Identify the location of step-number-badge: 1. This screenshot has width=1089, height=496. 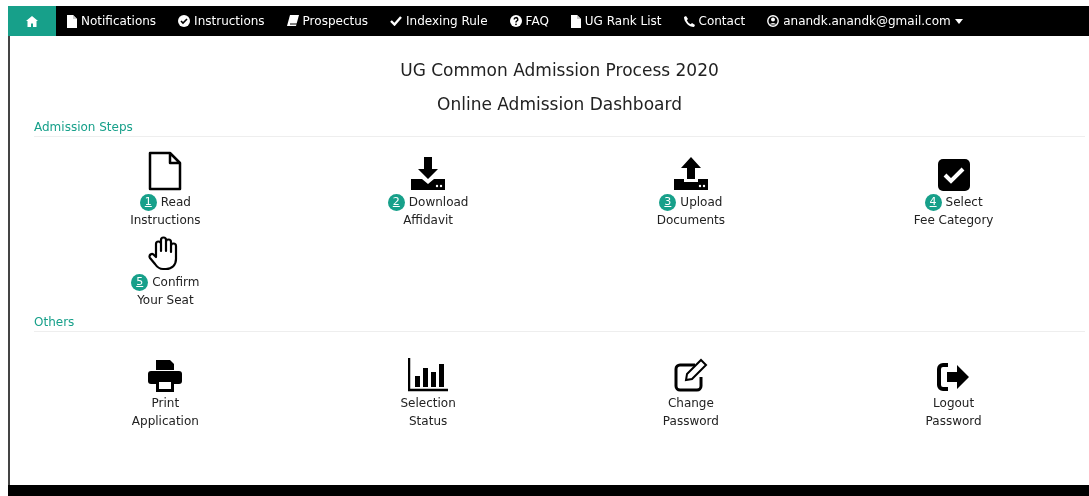
(148, 202).